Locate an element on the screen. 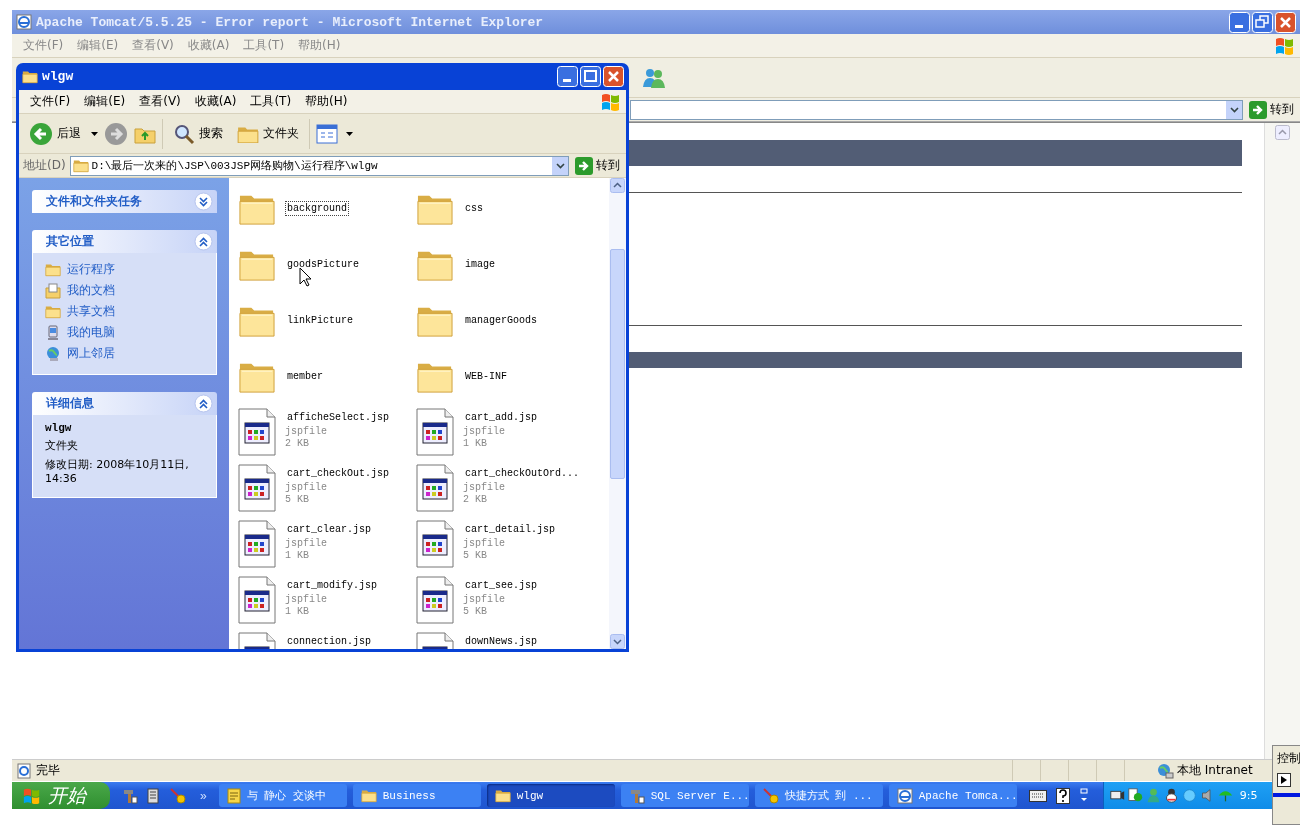 The image size is (1300, 825). sidebar-link: 网上邻居 is located at coordinates (125, 353).